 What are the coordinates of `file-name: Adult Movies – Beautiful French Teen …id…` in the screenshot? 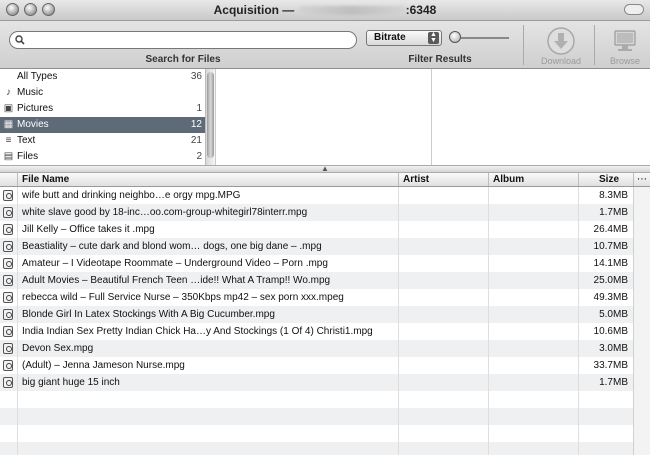 It's located at (176, 280).